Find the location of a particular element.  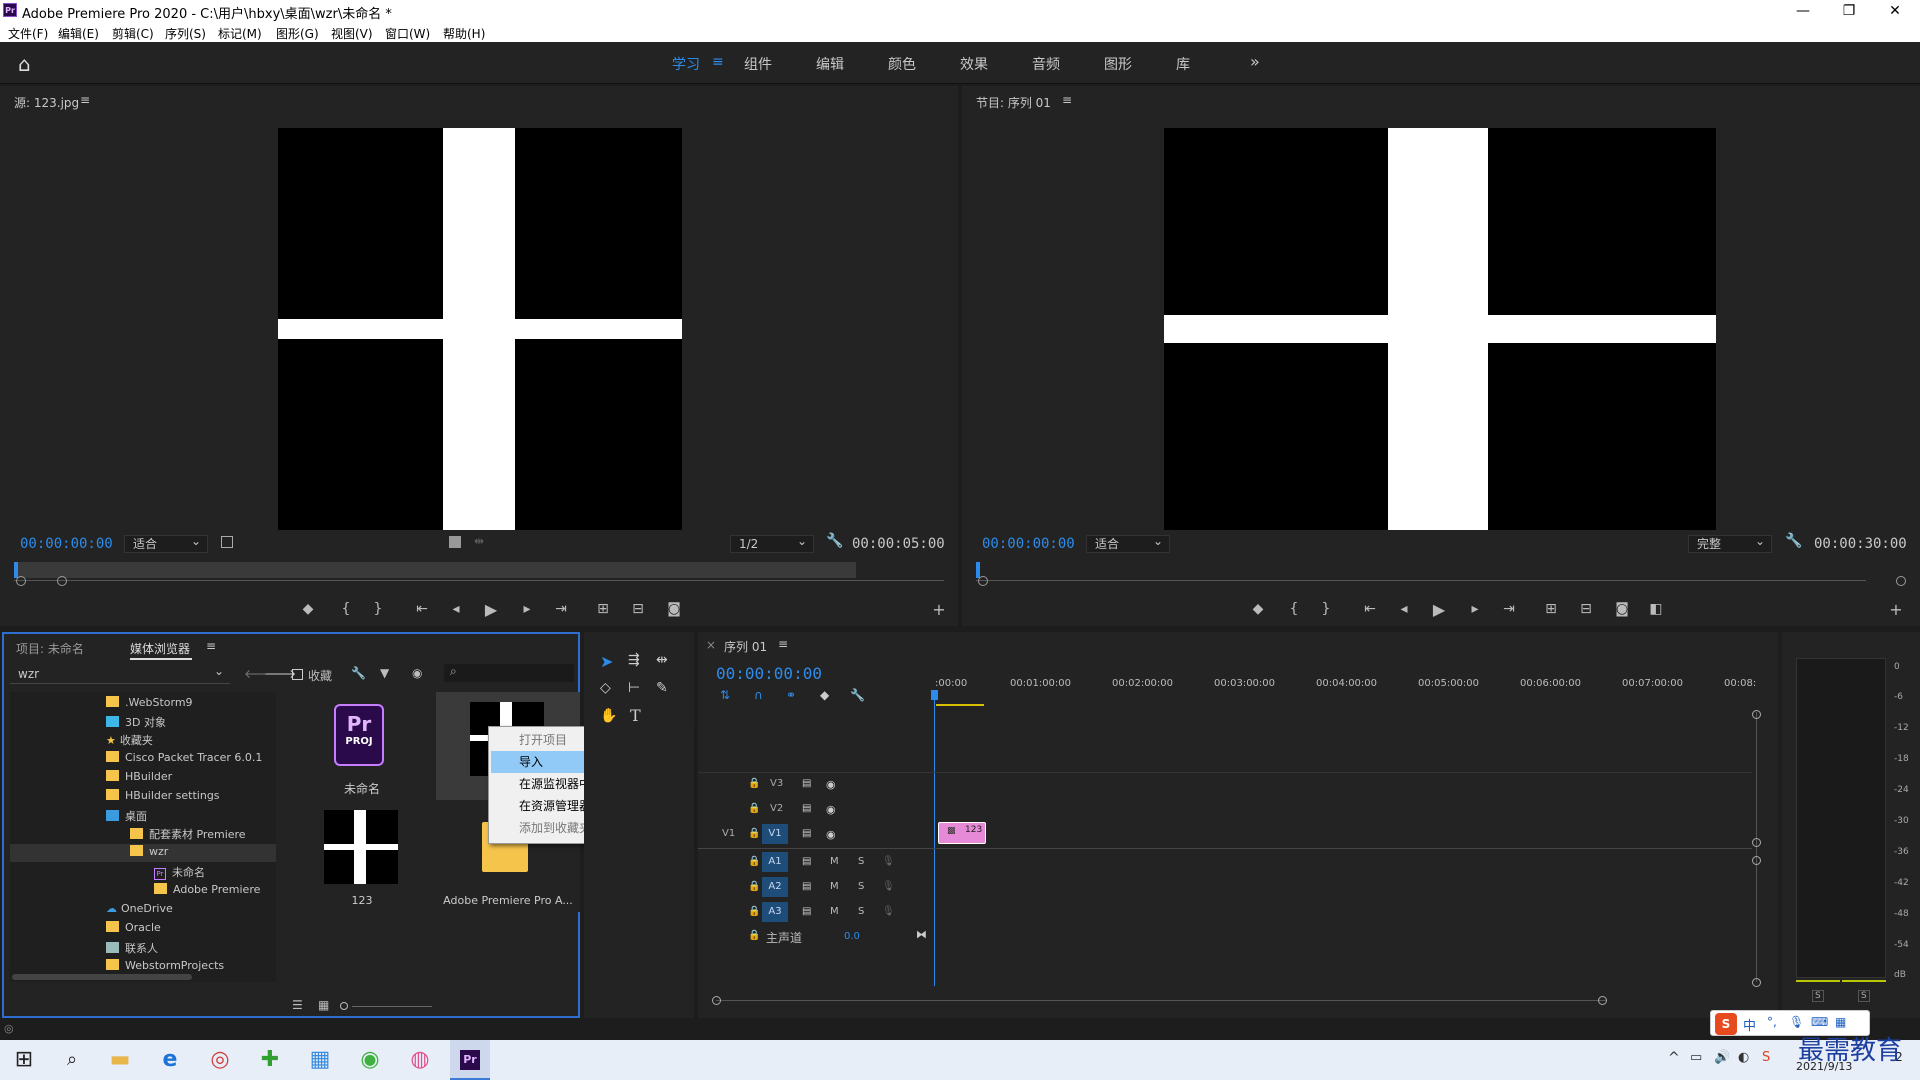

voiceover-record-icon: 🎙 is located at coordinates (888, 861).